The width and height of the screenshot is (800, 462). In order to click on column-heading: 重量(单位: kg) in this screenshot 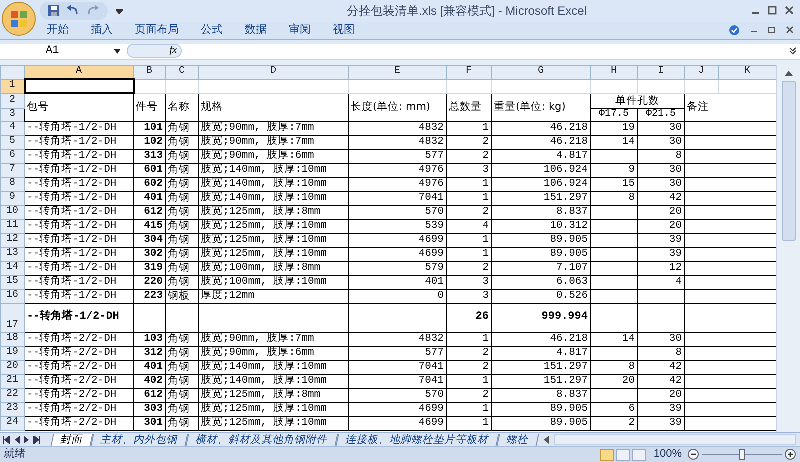, I will do `click(541, 107)`.